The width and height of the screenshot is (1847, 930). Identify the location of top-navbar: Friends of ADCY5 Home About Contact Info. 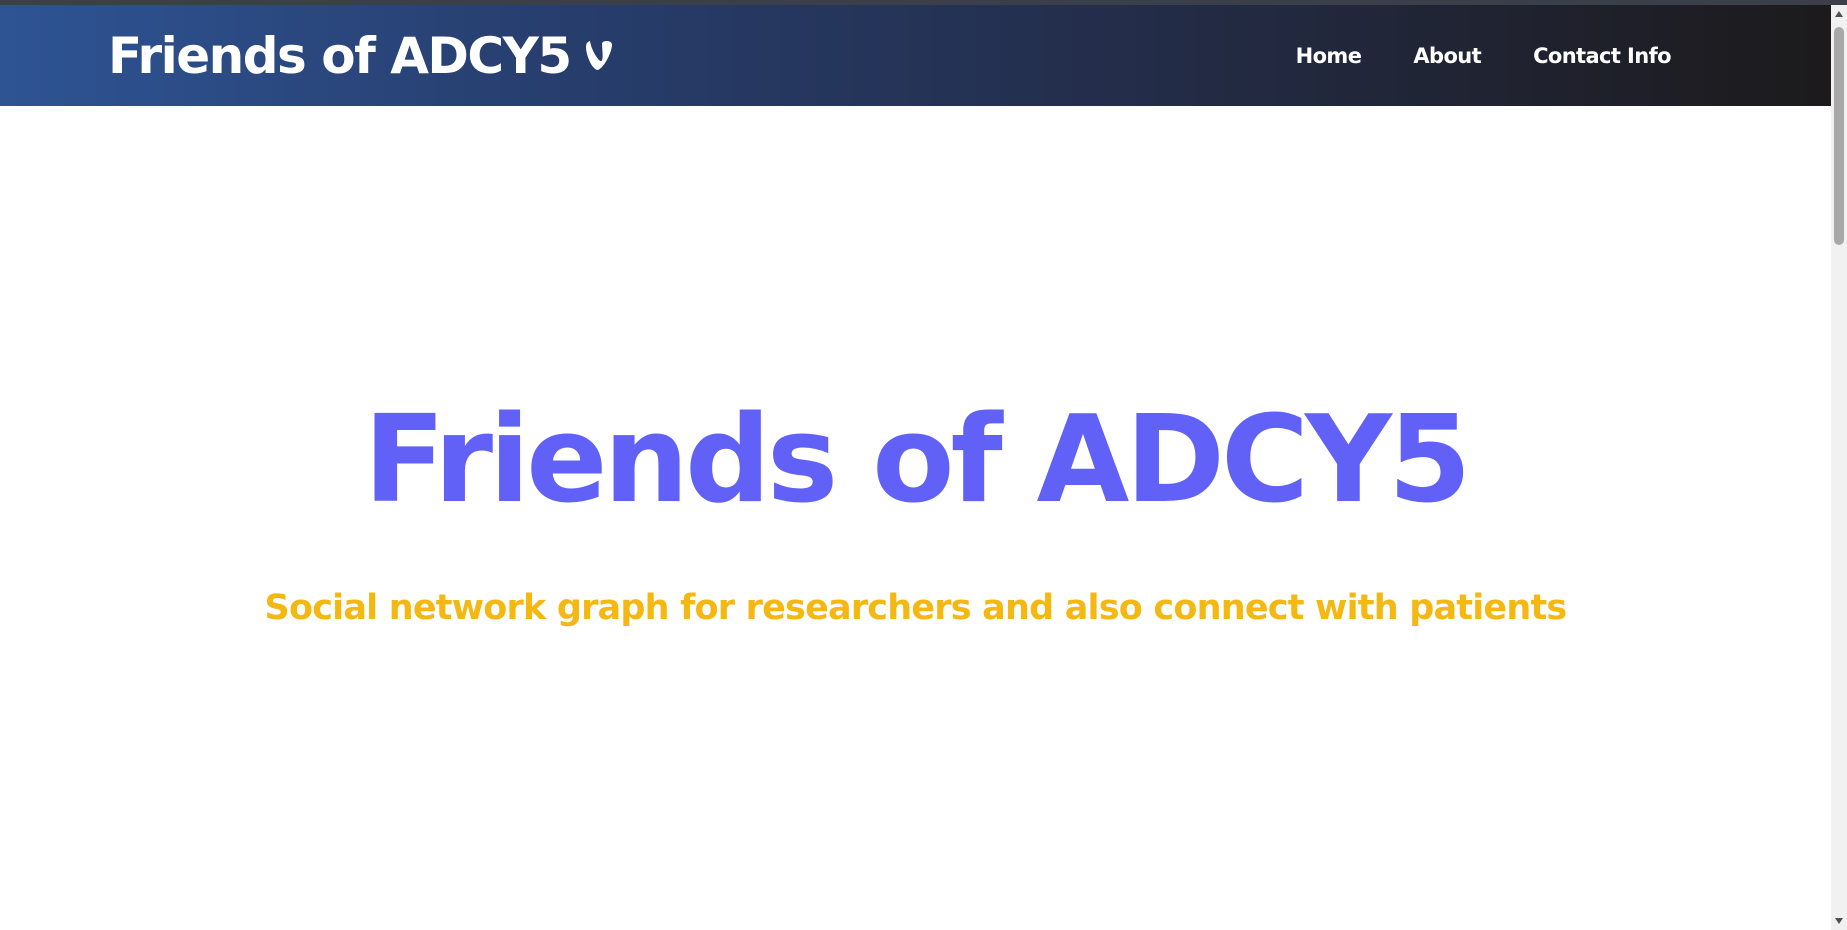
(915, 55).